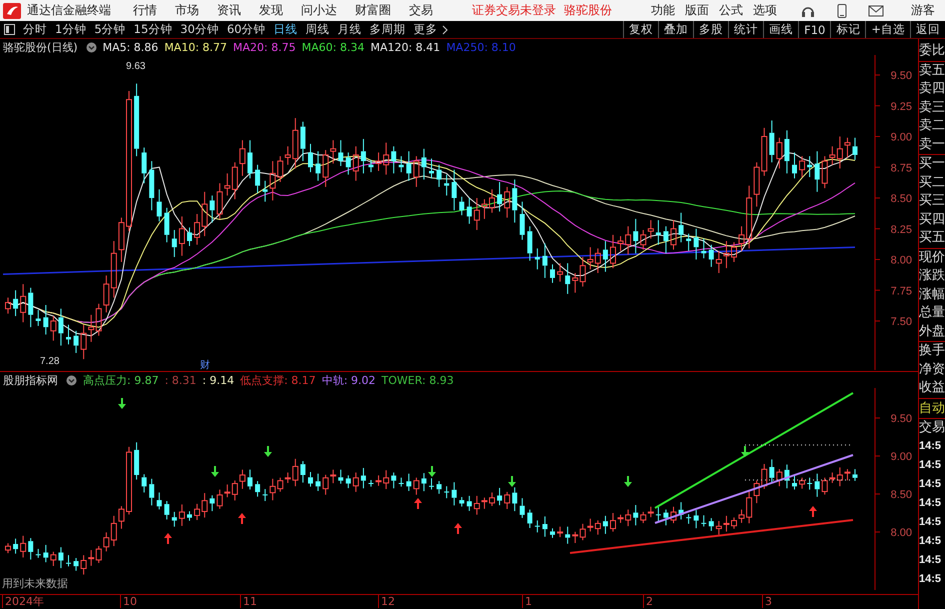 Image resolution: width=945 pixels, height=609 pixels. I want to click on period-tab: 多周期, so click(388, 29).